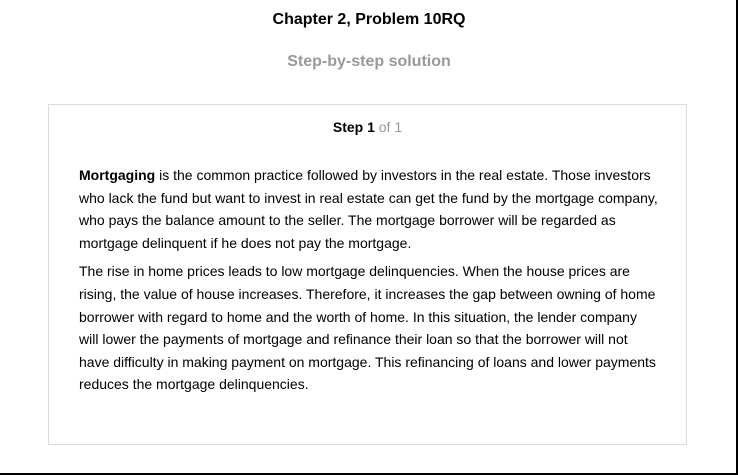  What do you see at coordinates (369, 61) in the screenshot?
I see `solution-subtitle: Step-by-step solution` at bounding box center [369, 61].